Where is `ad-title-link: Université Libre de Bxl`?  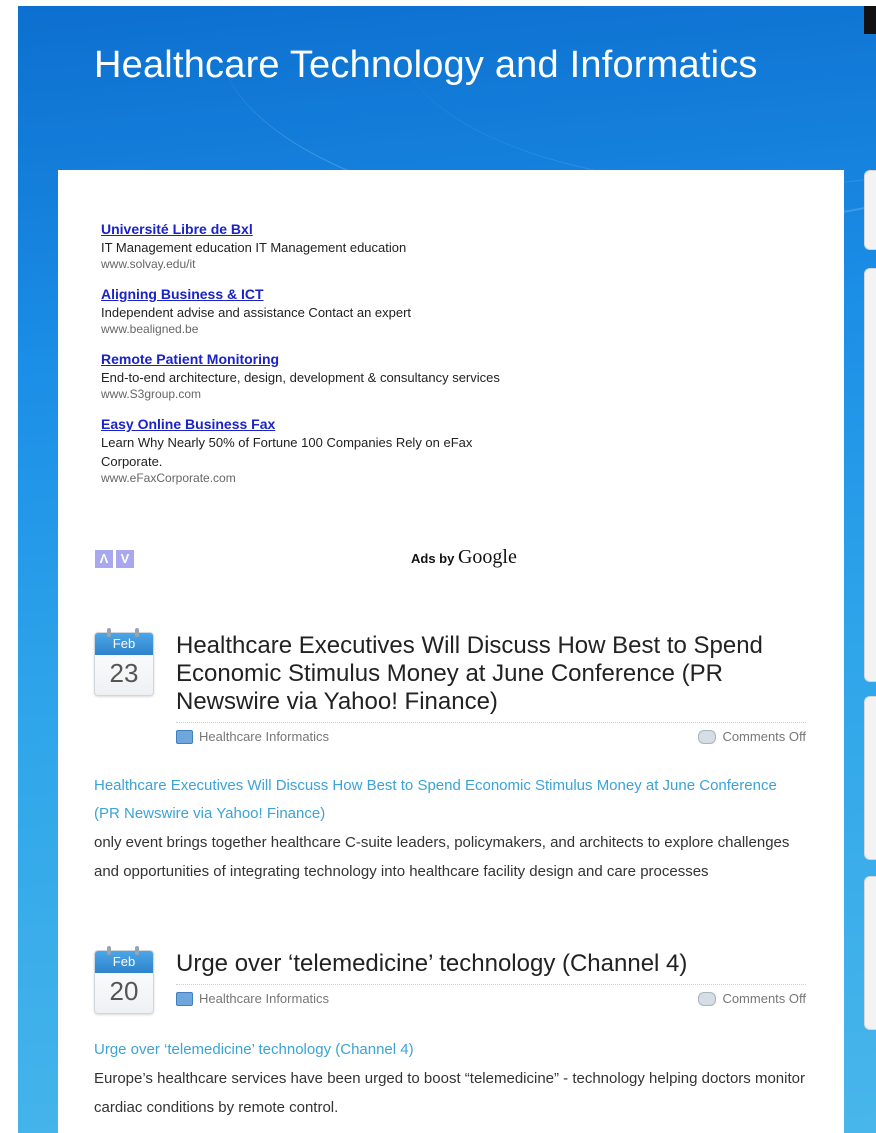
ad-title-link: Université Libre de Bxl is located at coordinates (311, 229).